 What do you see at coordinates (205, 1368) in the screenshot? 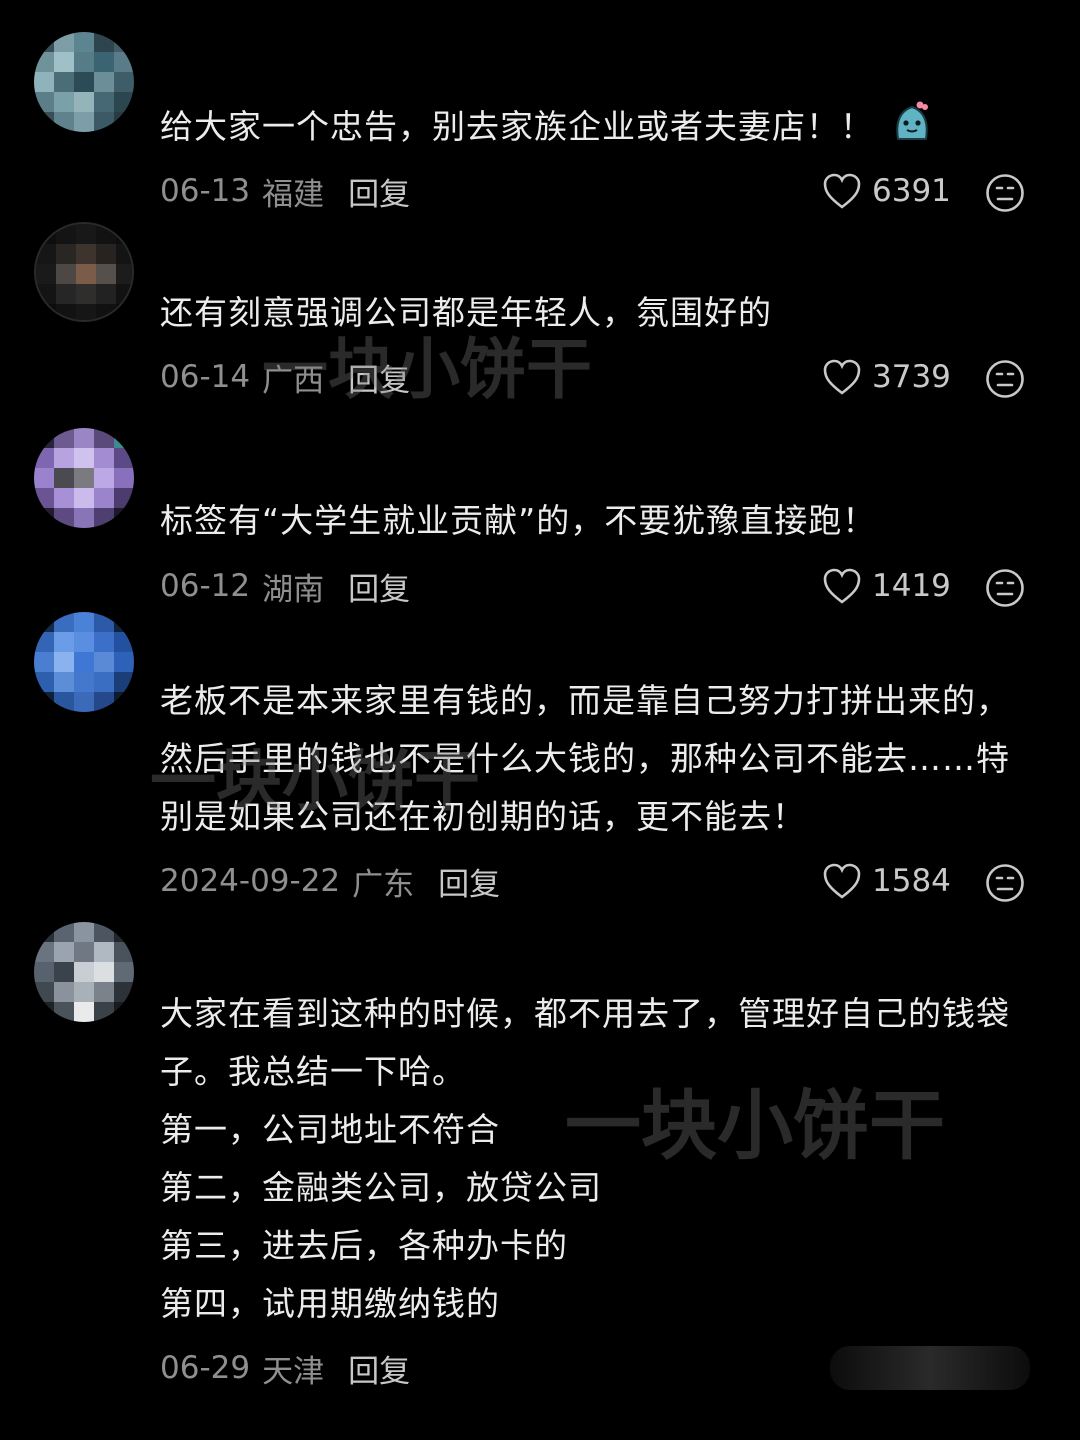
I see `comment-date: 06-29` at bounding box center [205, 1368].